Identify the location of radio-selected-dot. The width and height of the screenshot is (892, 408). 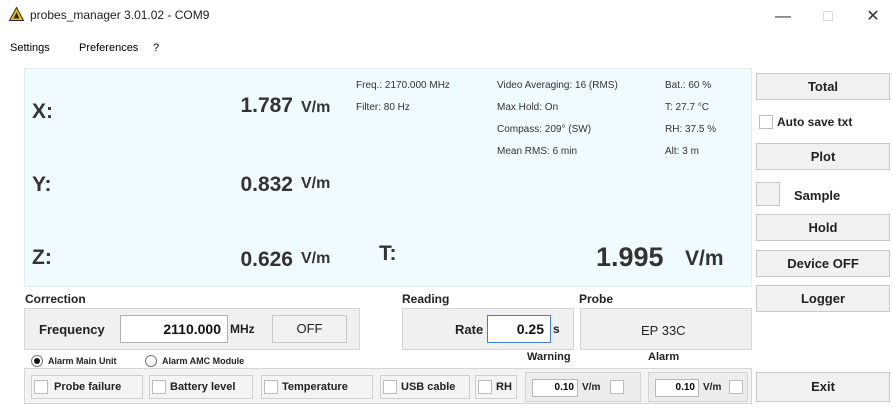
(37, 361).